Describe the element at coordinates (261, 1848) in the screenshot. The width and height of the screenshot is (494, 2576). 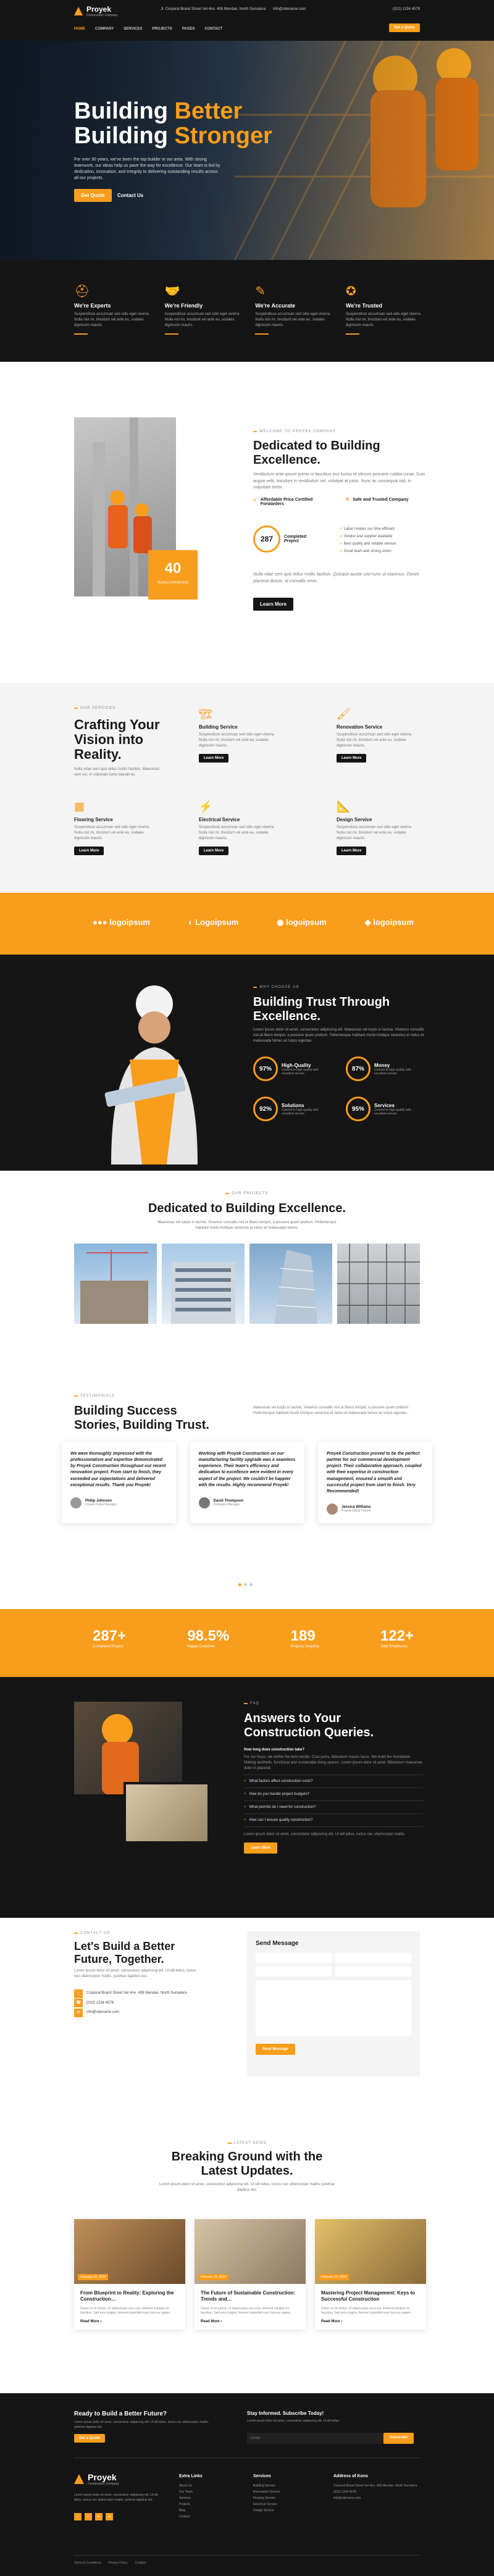
I see `faq-learn-more-button: Learn More` at that location.